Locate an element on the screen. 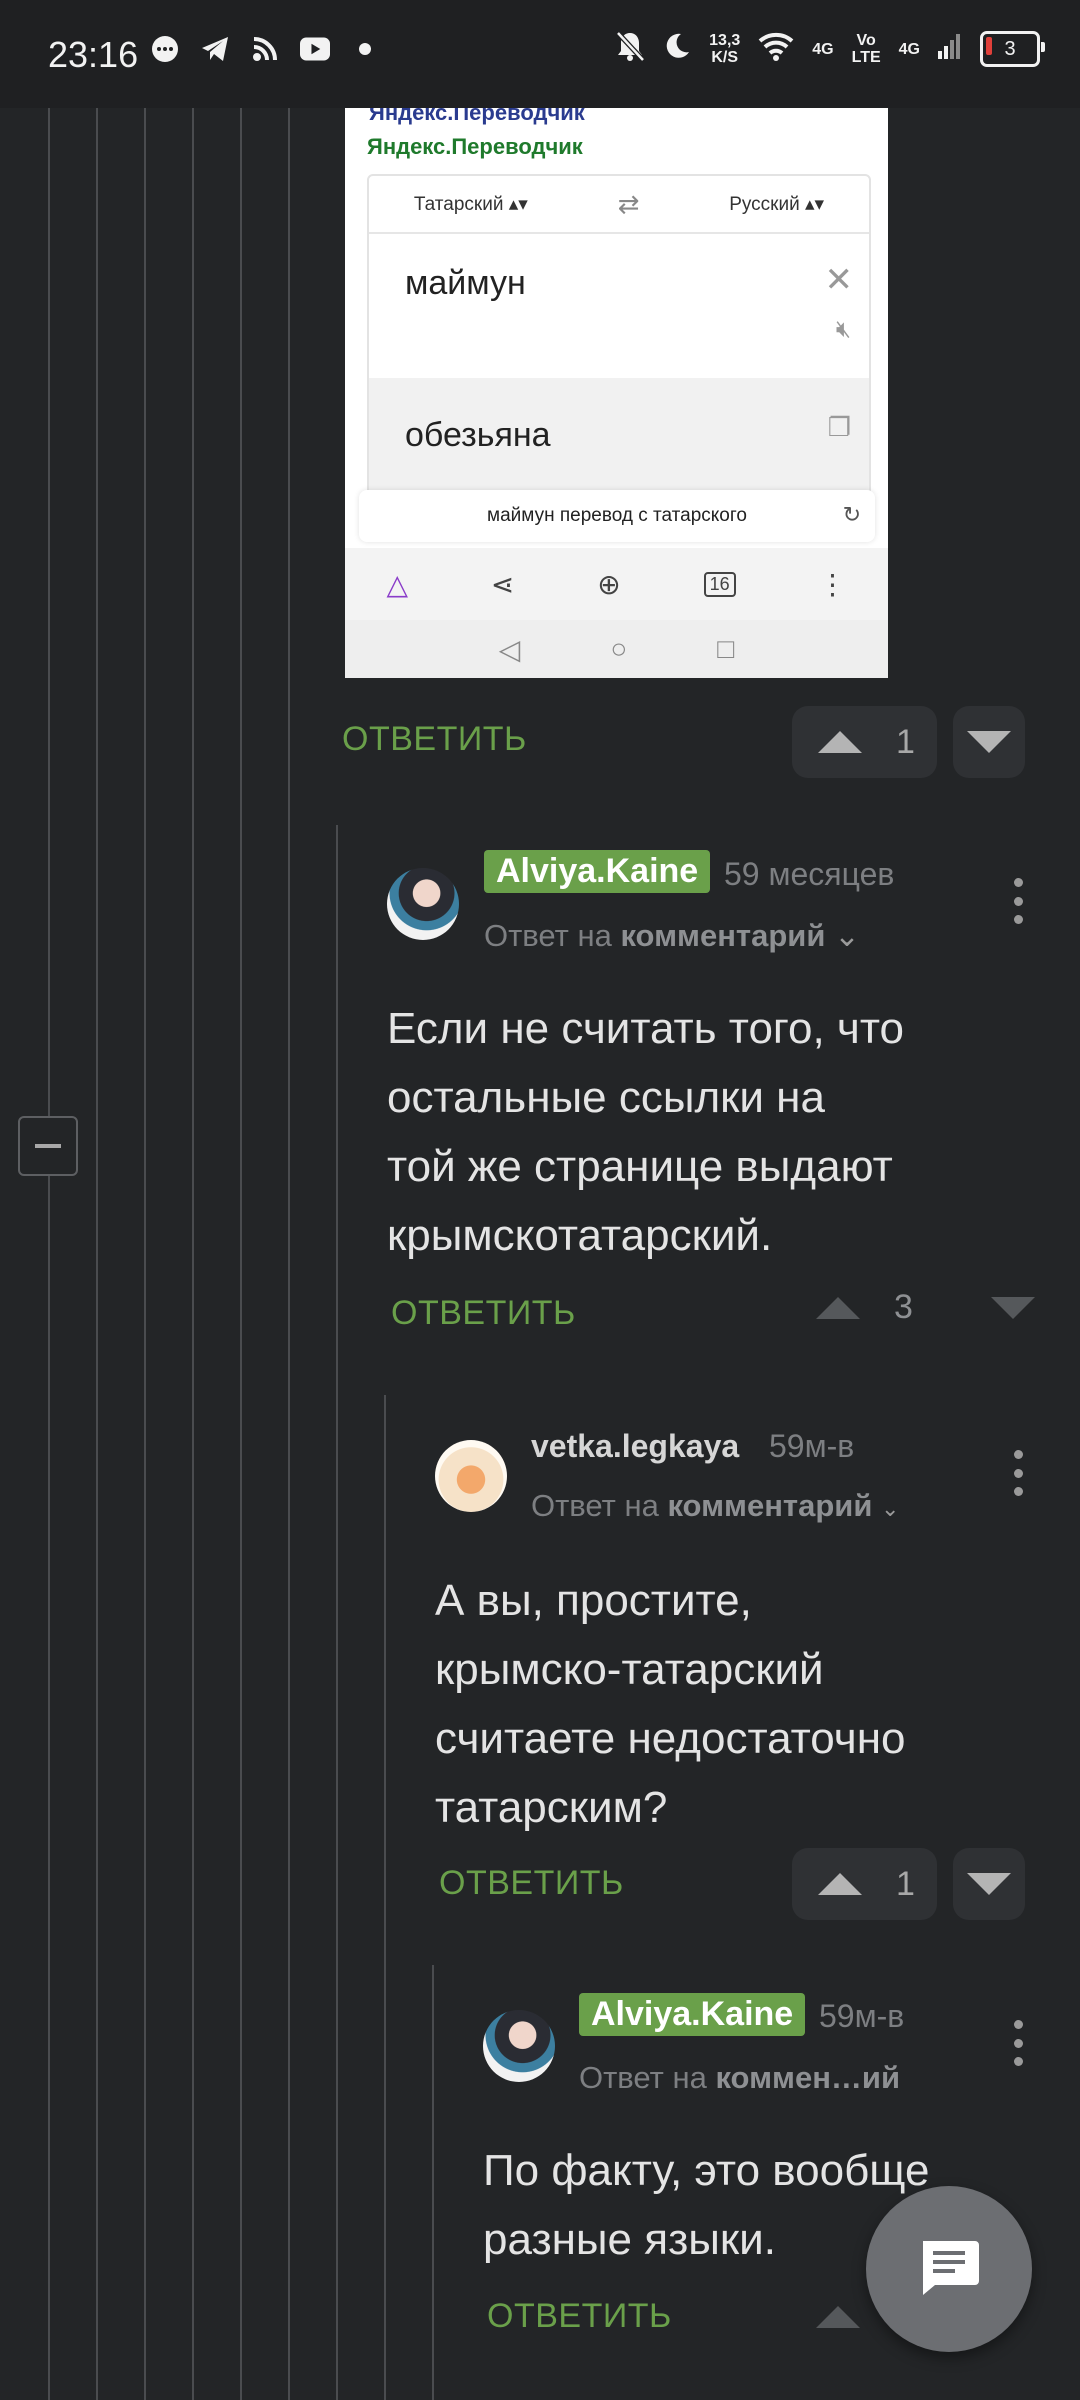 The width and height of the screenshot is (1080, 2400). recents-nav-icon: □ is located at coordinates (726, 648).